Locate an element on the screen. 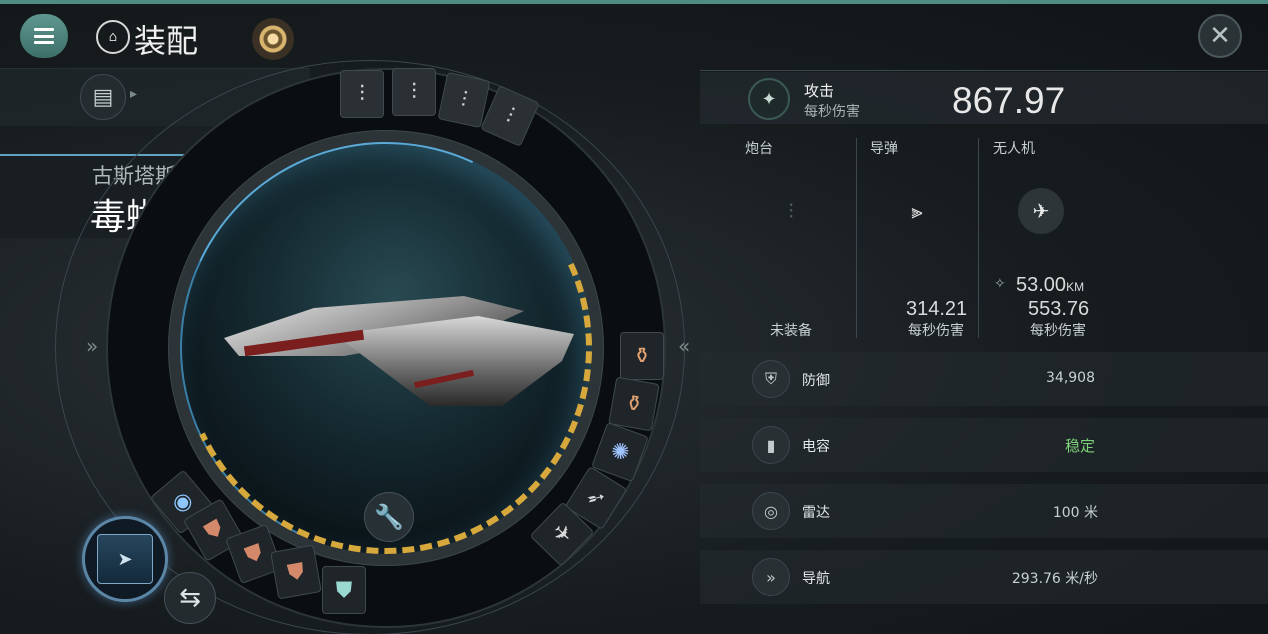 Image resolution: width=1268 pixels, height=634 pixels. missile-icon: ⫸ is located at coordinates (917, 211).